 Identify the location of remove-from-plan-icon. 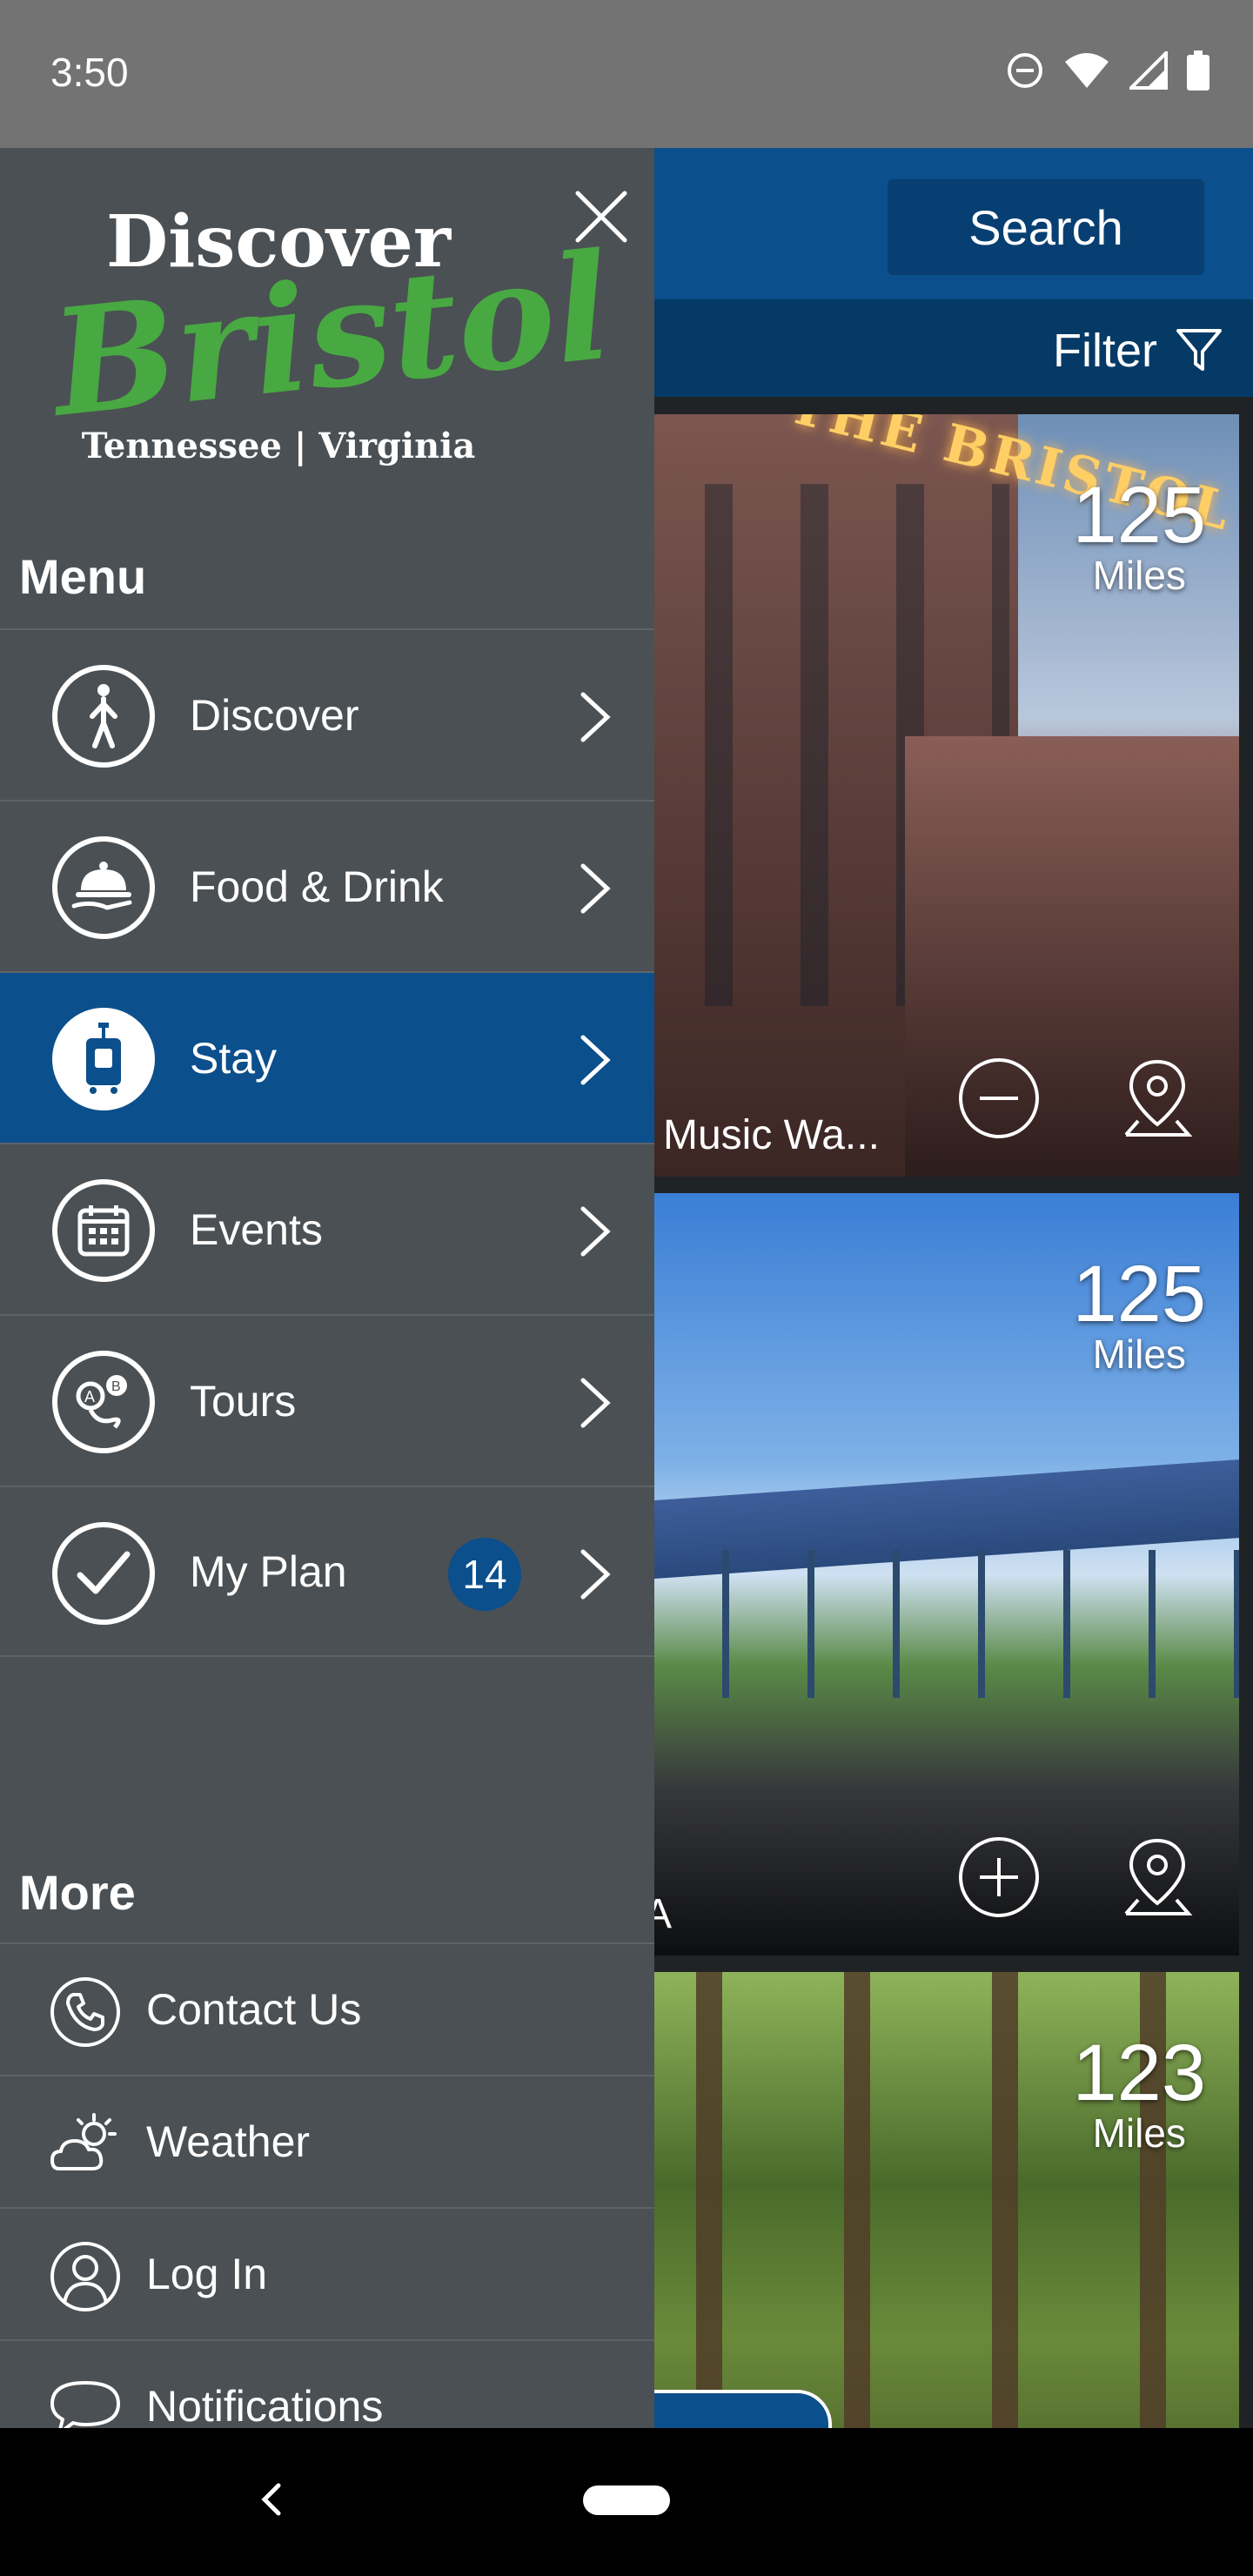
(998, 1098).